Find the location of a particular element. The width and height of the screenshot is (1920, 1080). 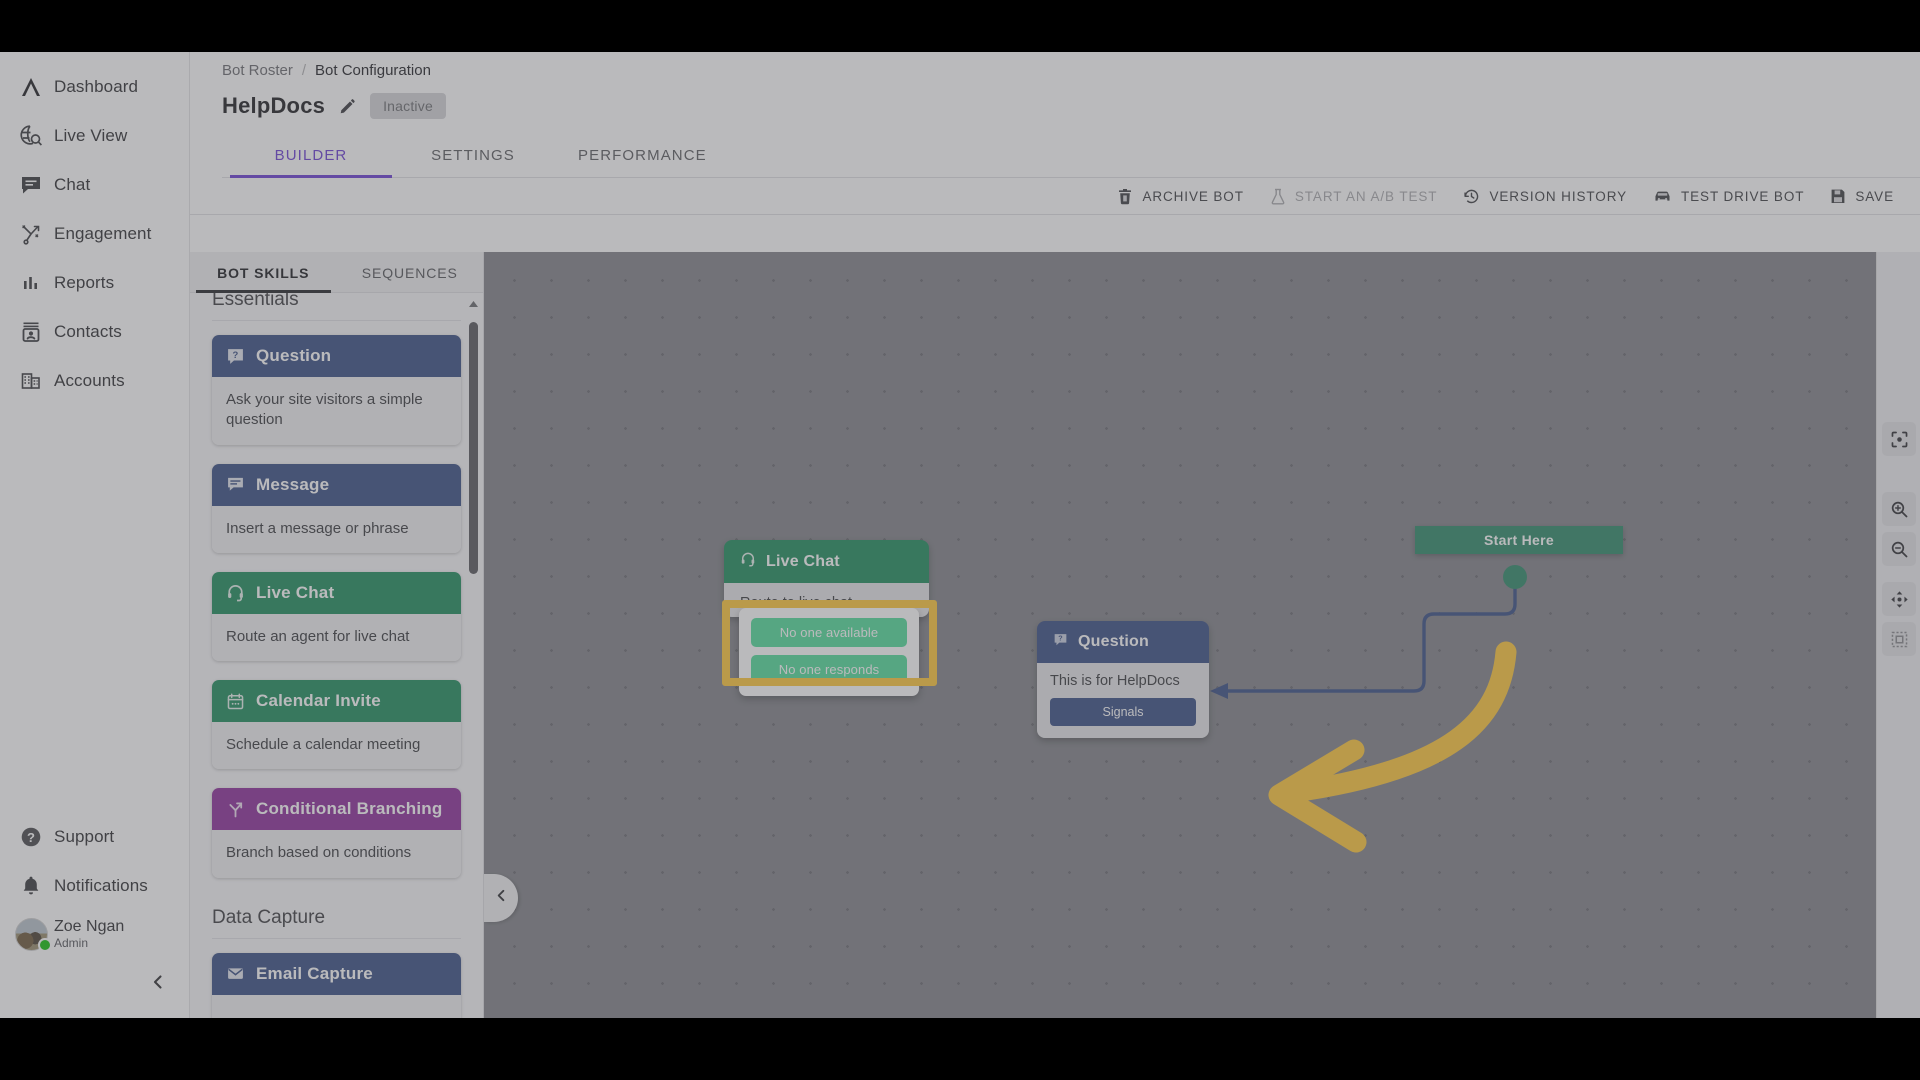

node-live-chat: Live Chat Route to live chat is located at coordinates (826, 578).